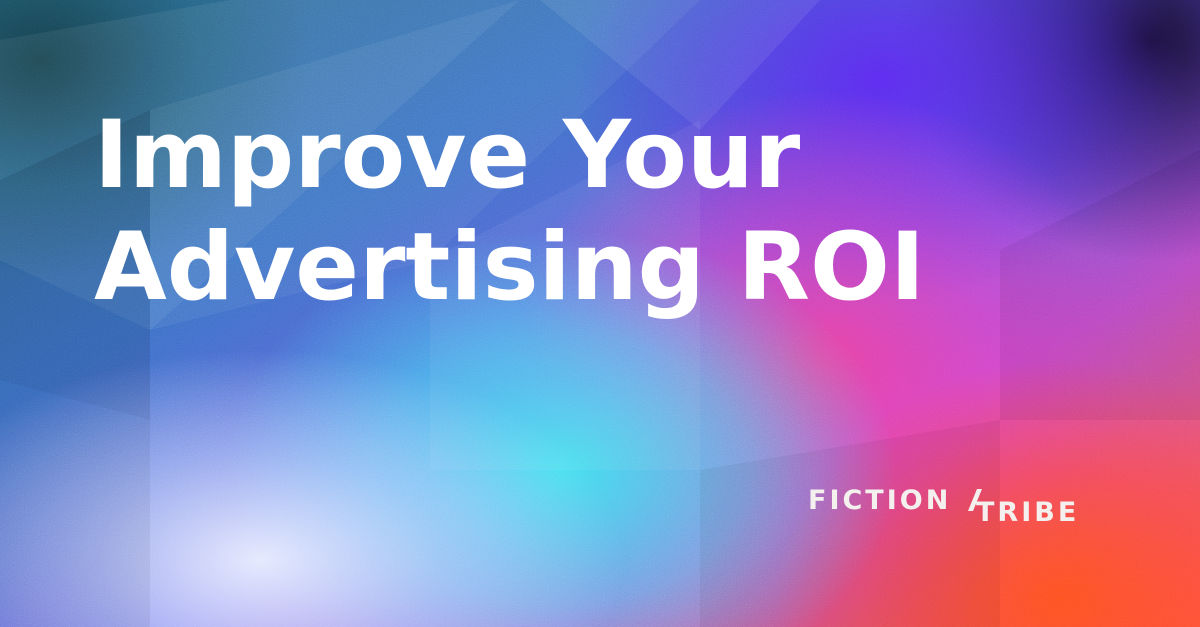  What do you see at coordinates (509, 267) in the screenshot?
I see `headline-line-2: Advertising ROI` at bounding box center [509, 267].